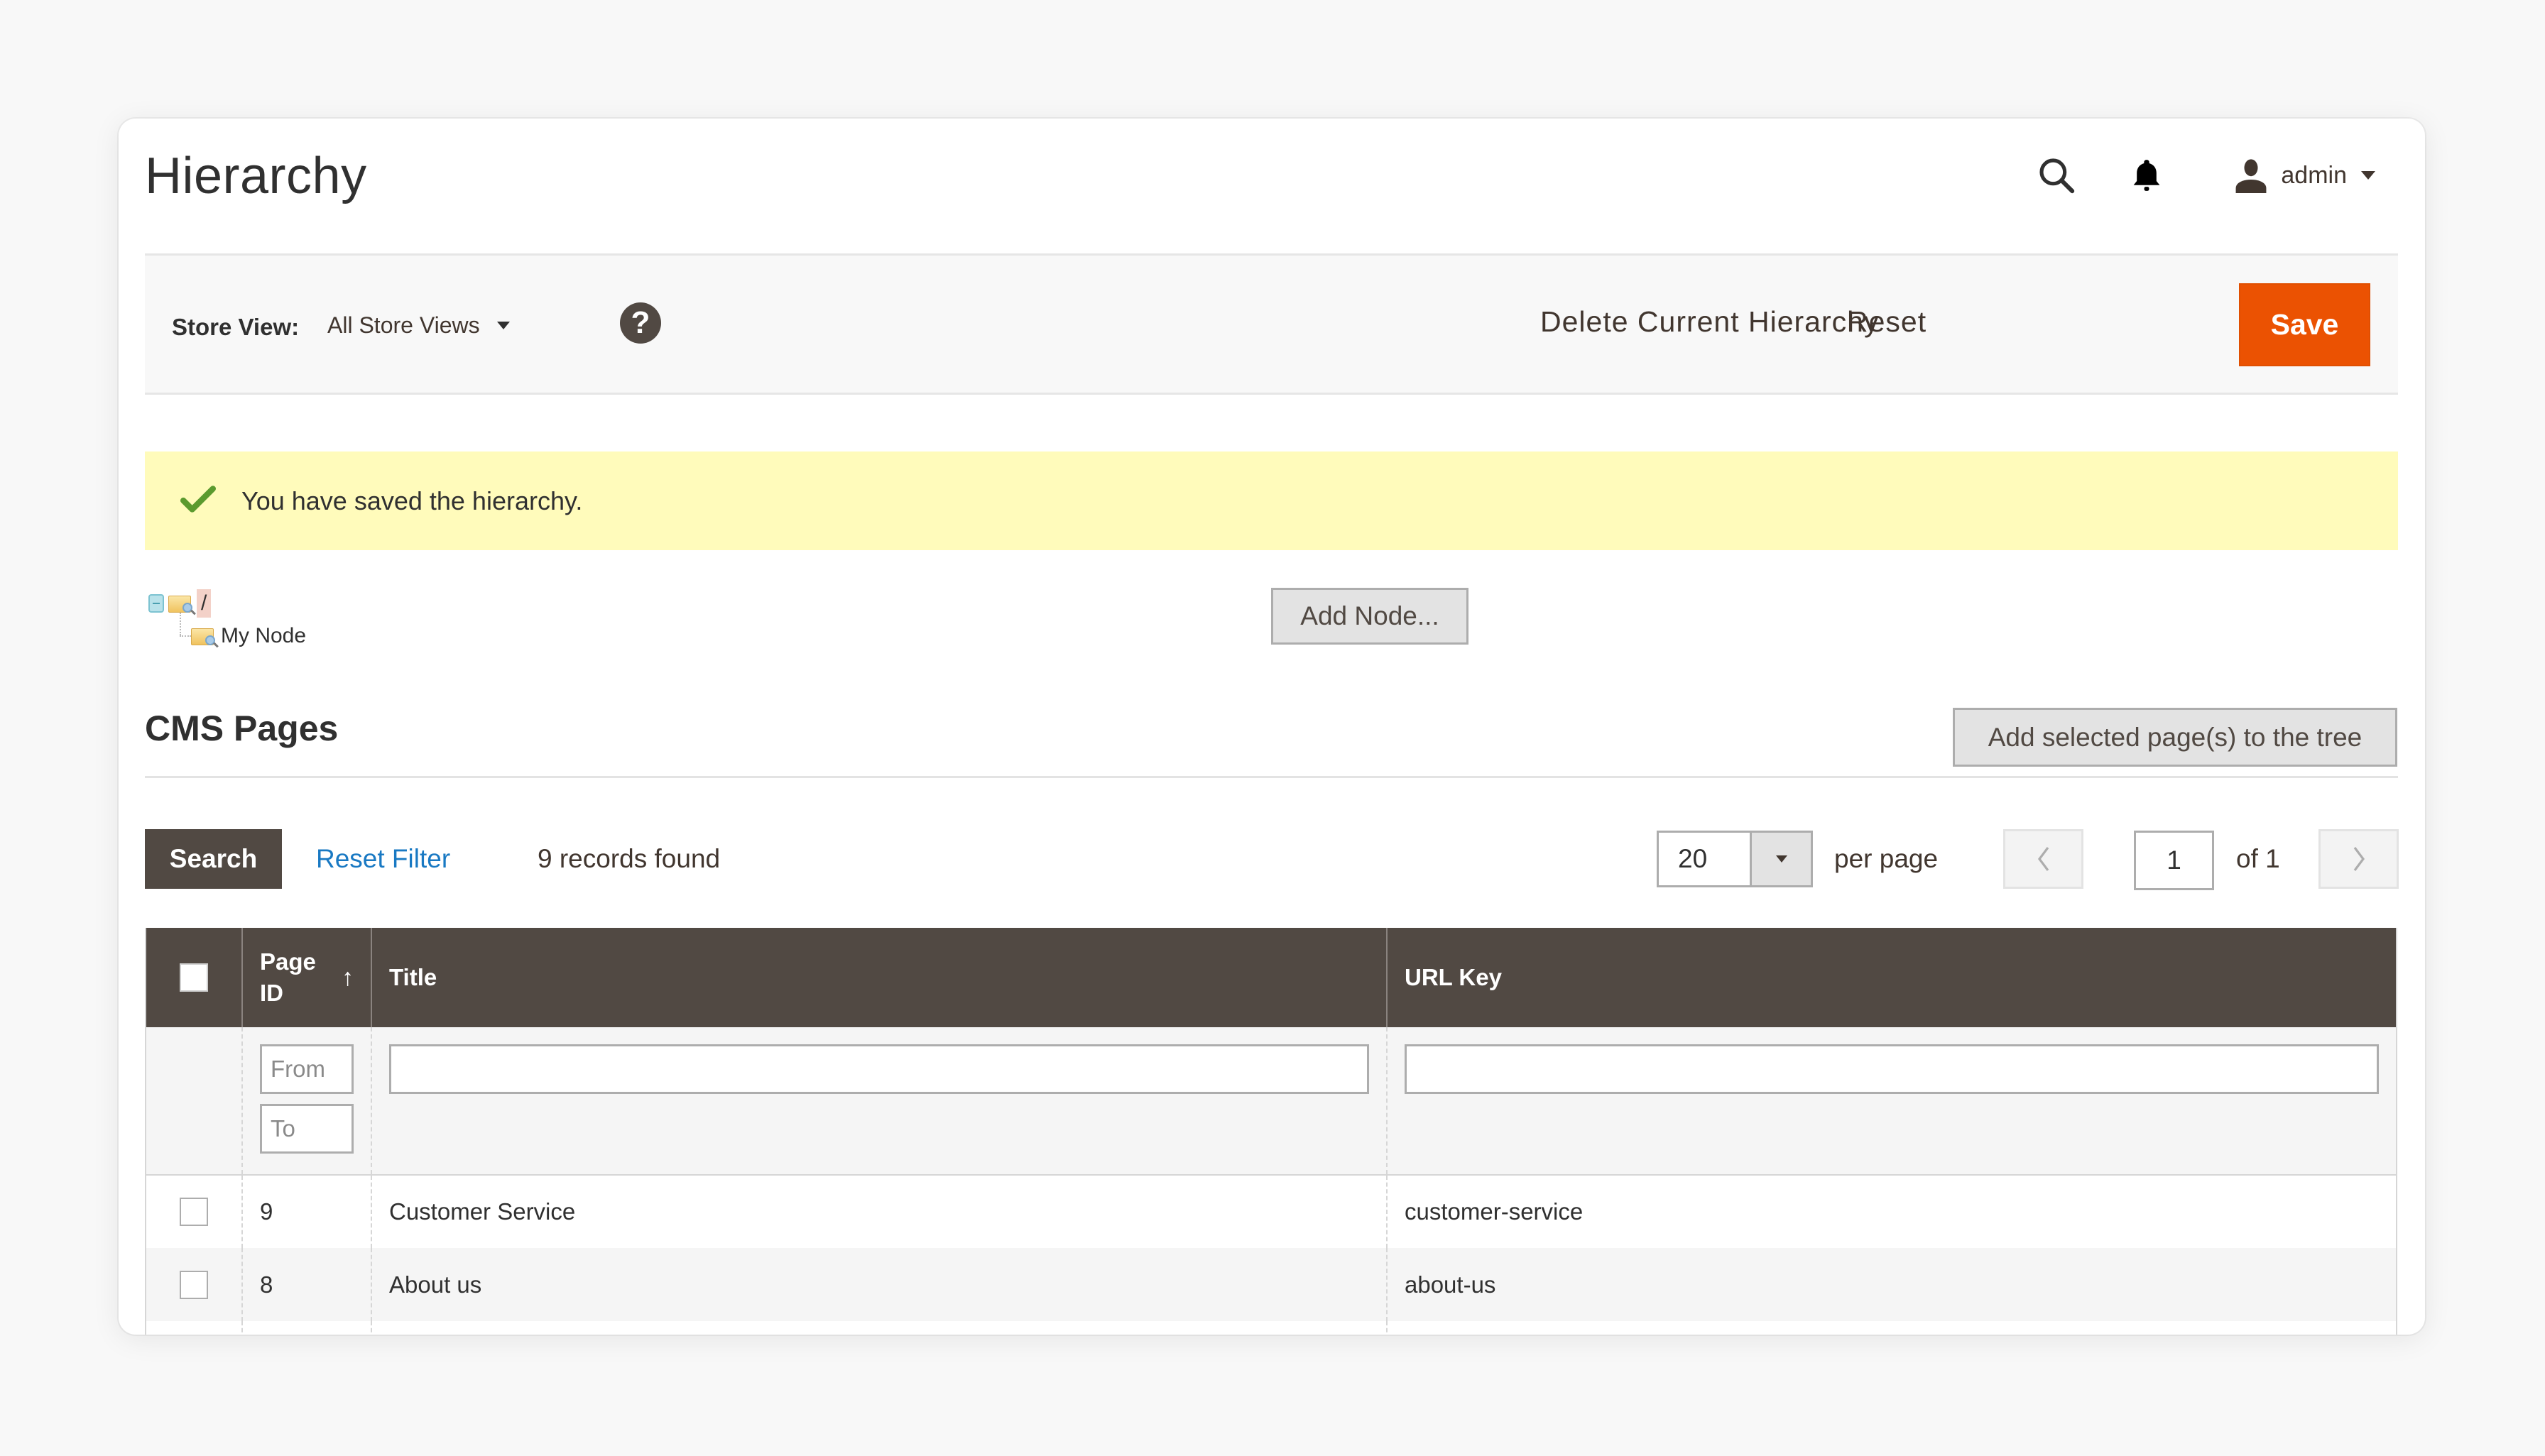 This screenshot has height=1456, width=2545. I want to click on cell-url-key: about-us, so click(1892, 1284).